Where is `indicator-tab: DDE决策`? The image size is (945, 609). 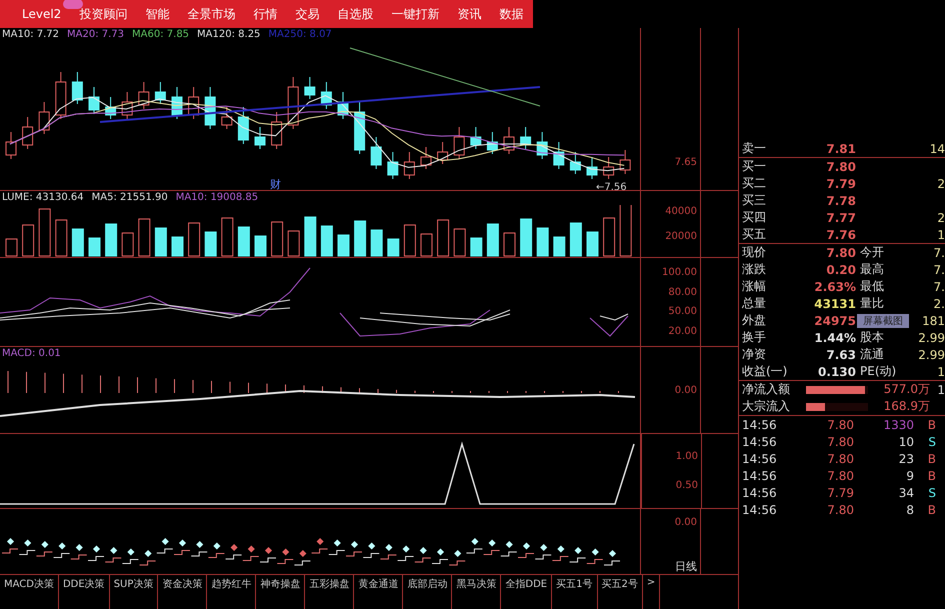 indicator-tab: DDE决策 is located at coordinates (84, 592).